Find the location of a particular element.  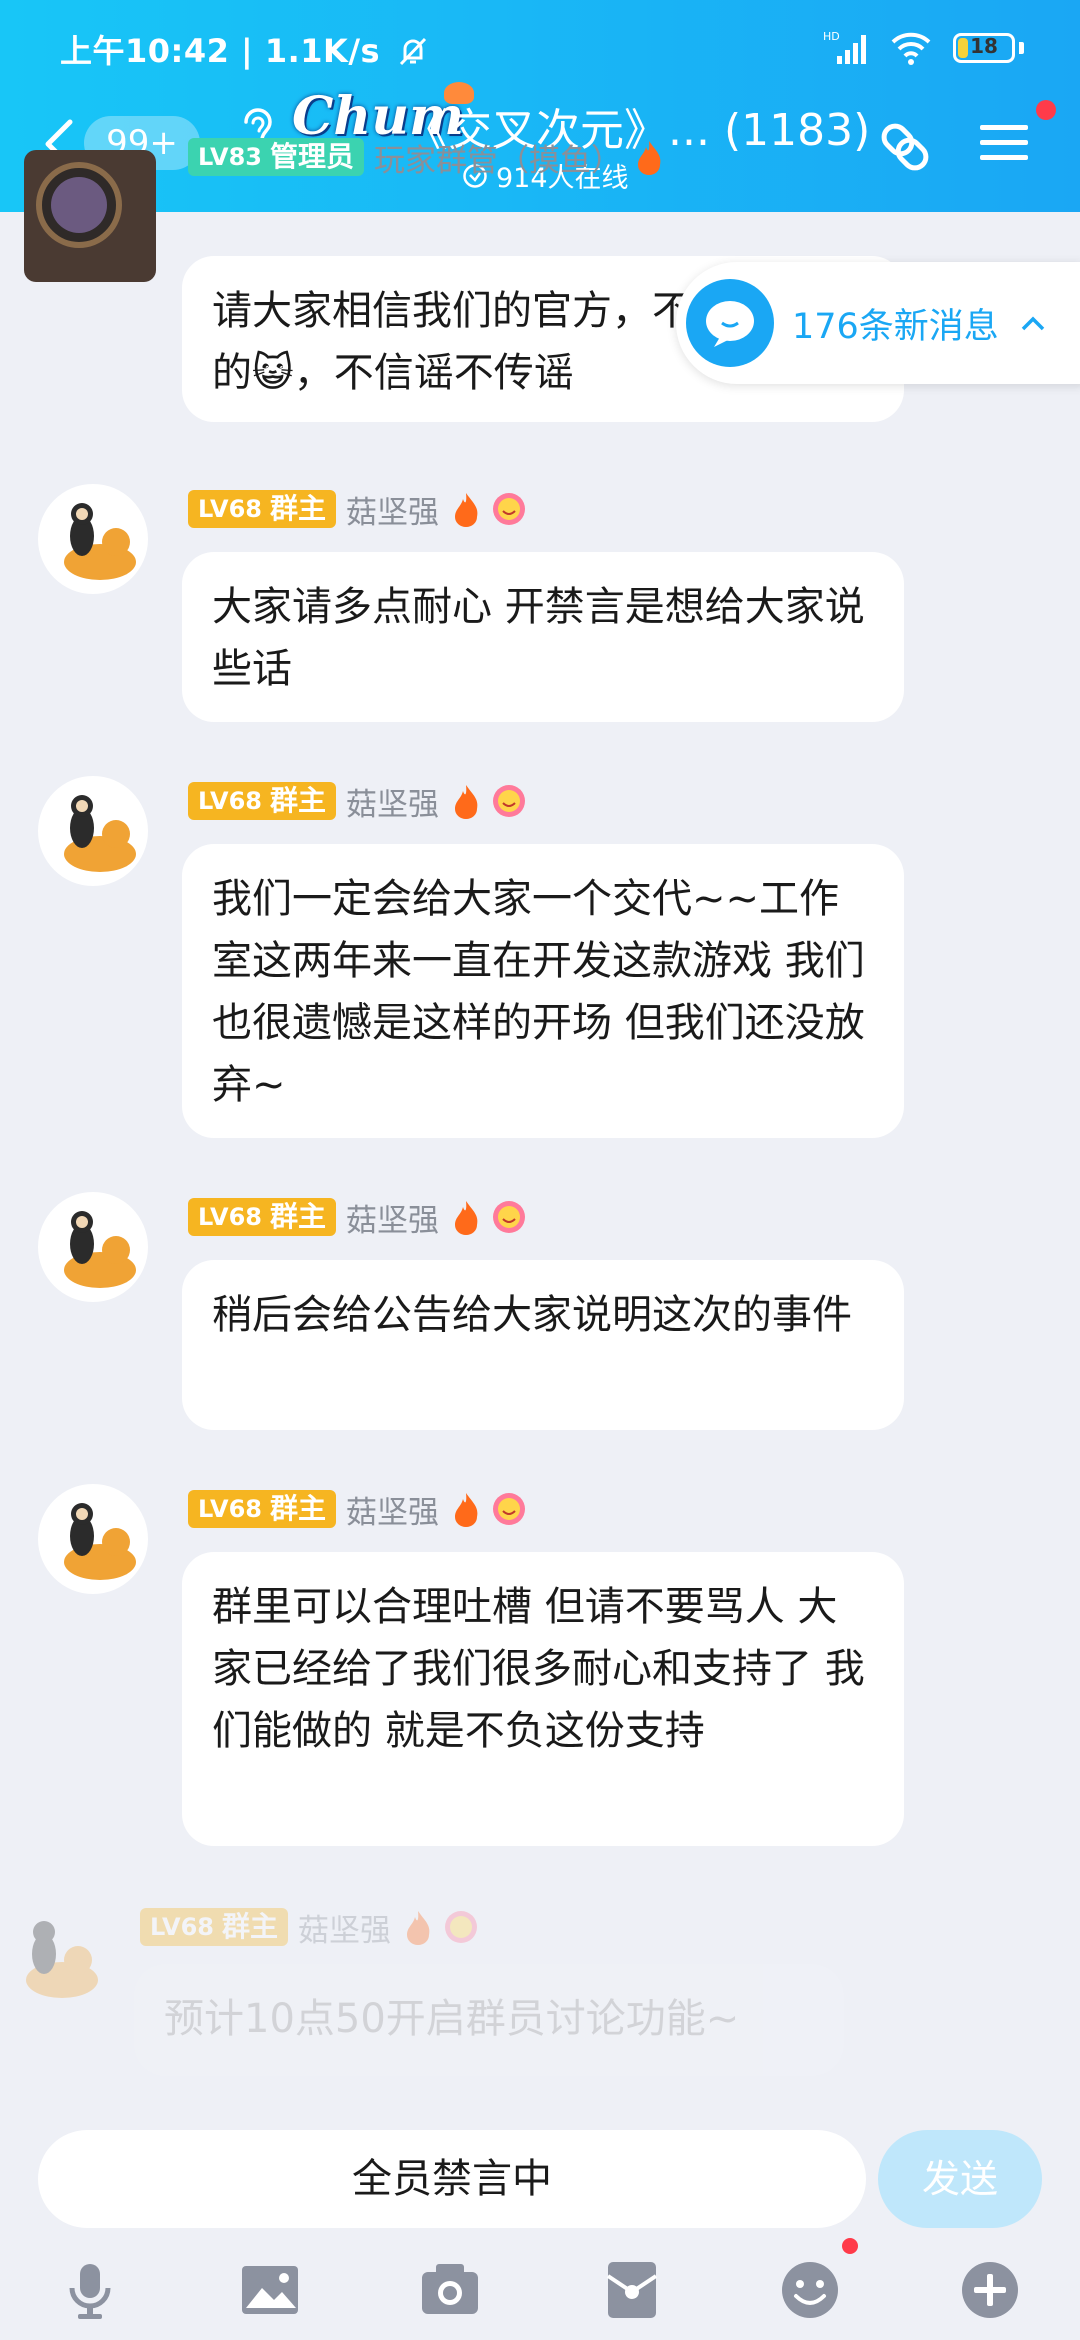

message-text: 稍后会给公告给大家说明这次的事件 is located at coordinates (532, 1315).